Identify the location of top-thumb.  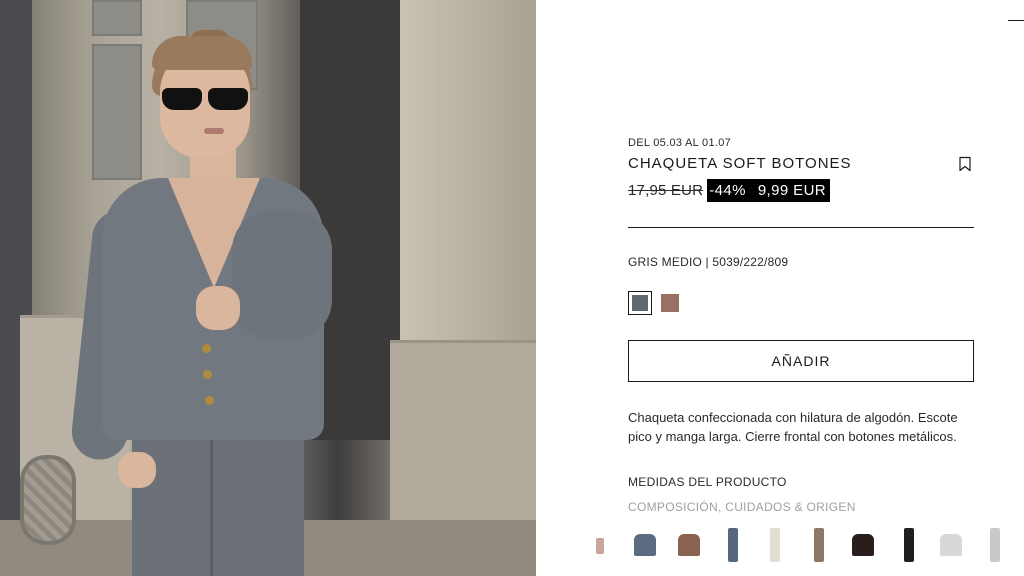
(864, 546).